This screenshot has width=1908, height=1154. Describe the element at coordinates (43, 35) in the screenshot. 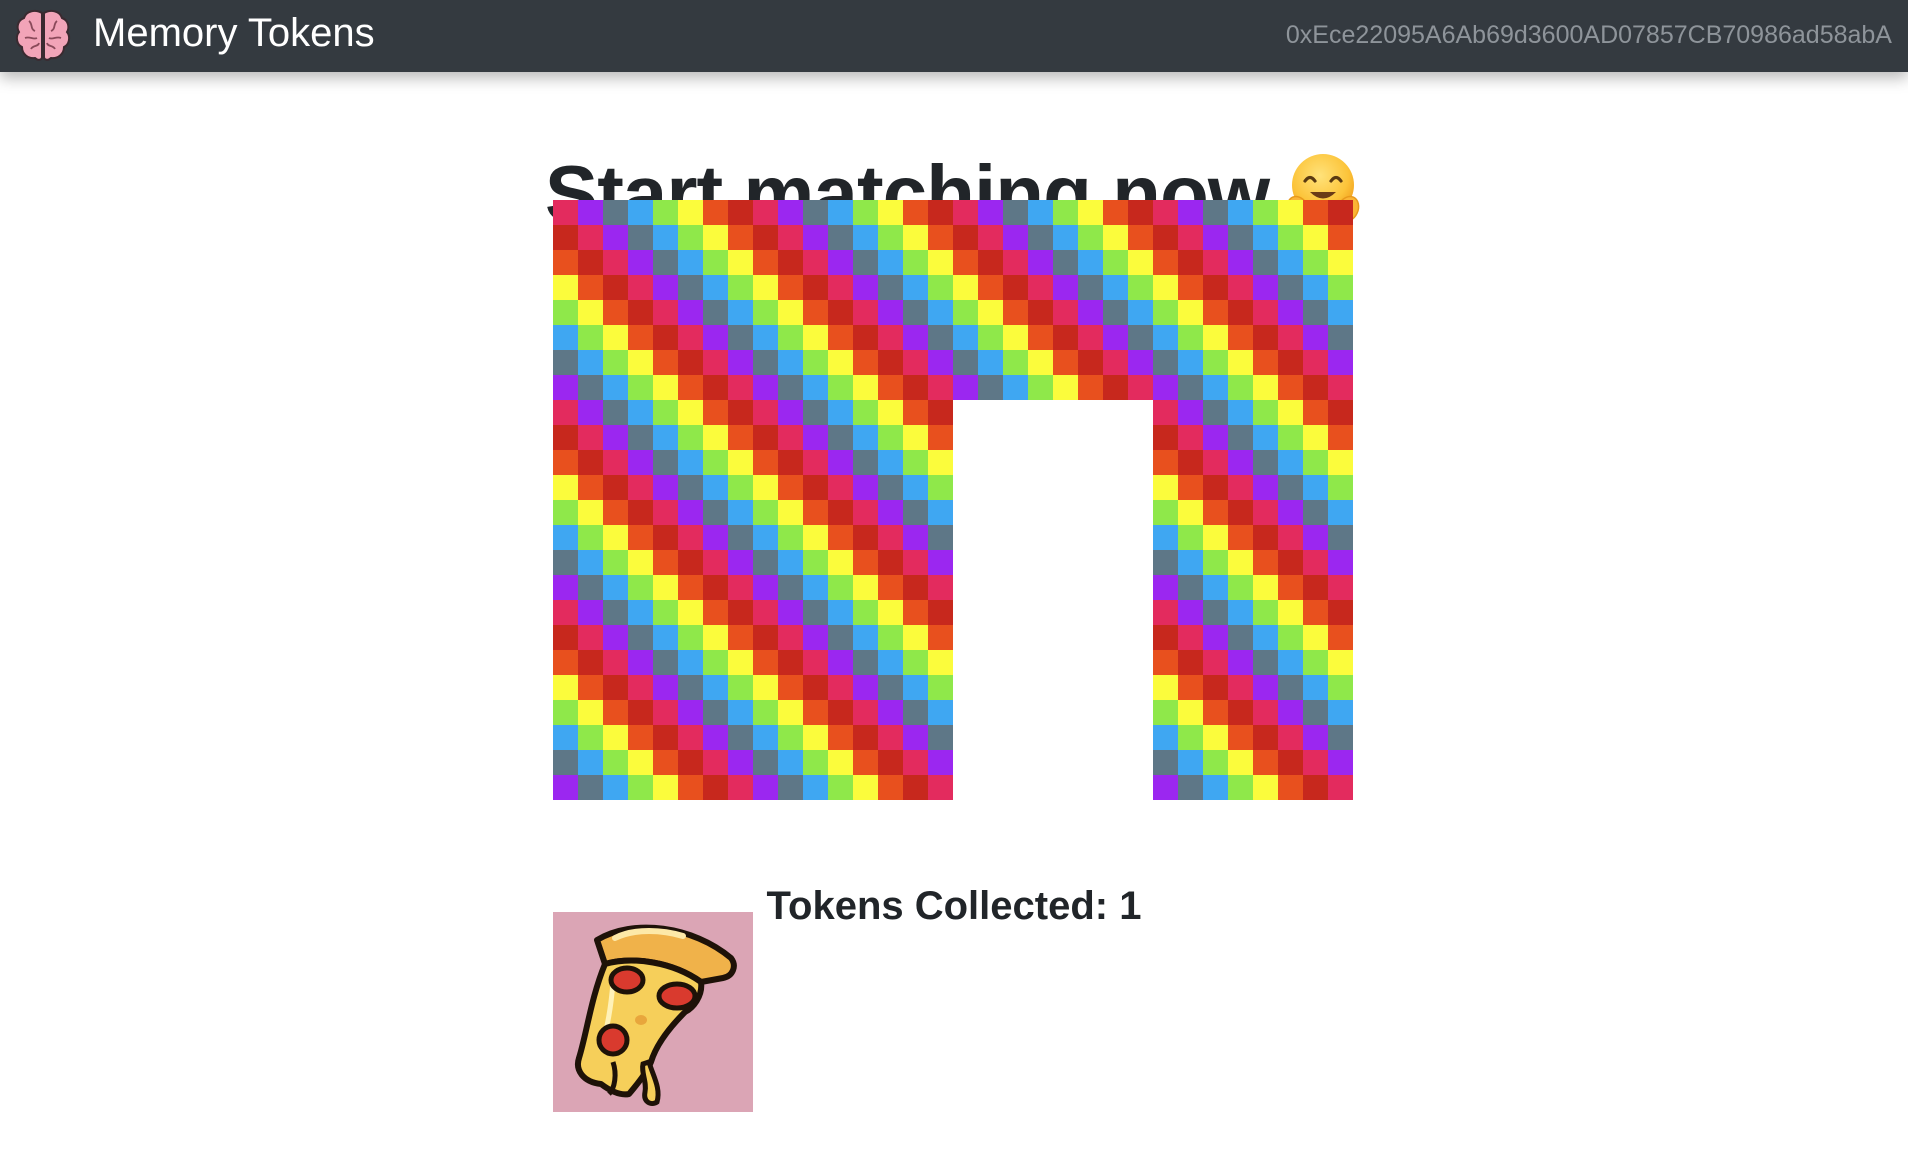

I see `brain-icon` at that location.